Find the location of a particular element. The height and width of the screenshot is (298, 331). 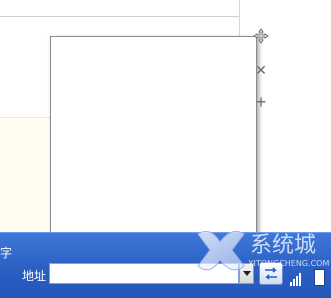

chevron-down-icon is located at coordinates (246, 273).